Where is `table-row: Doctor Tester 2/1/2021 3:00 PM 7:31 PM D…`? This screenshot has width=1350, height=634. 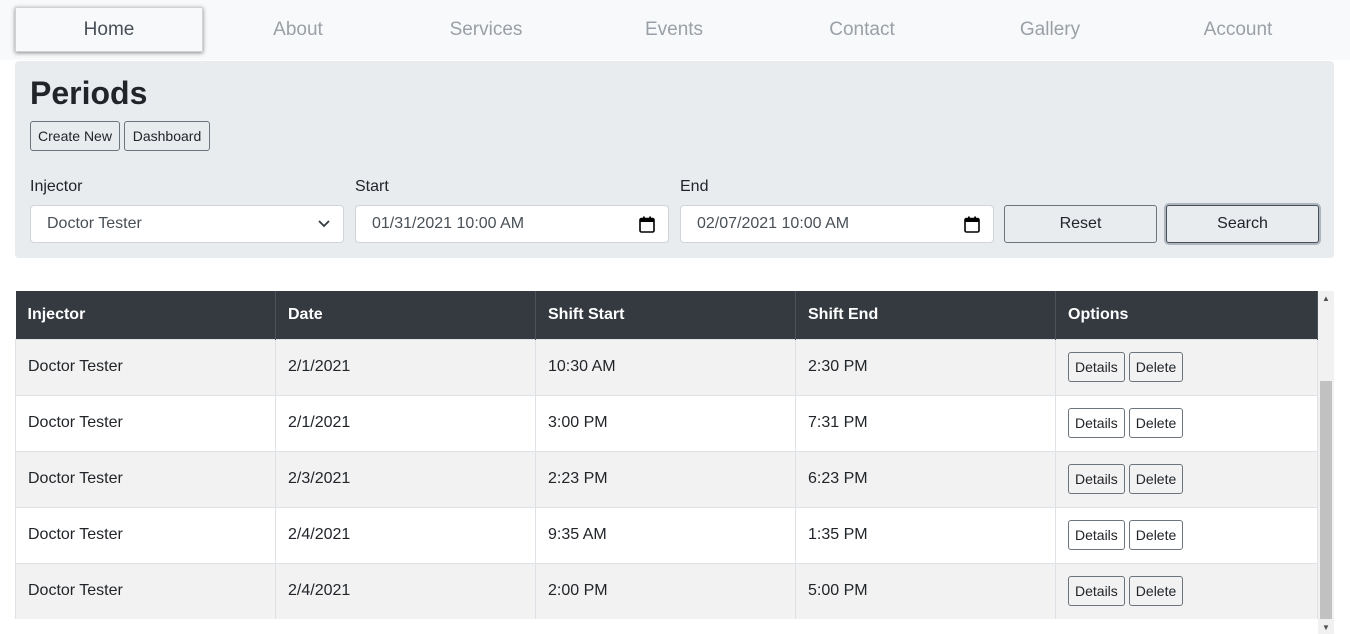 table-row: Doctor Tester 2/1/2021 3:00 PM 7:31 PM D… is located at coordinates (666, 422).